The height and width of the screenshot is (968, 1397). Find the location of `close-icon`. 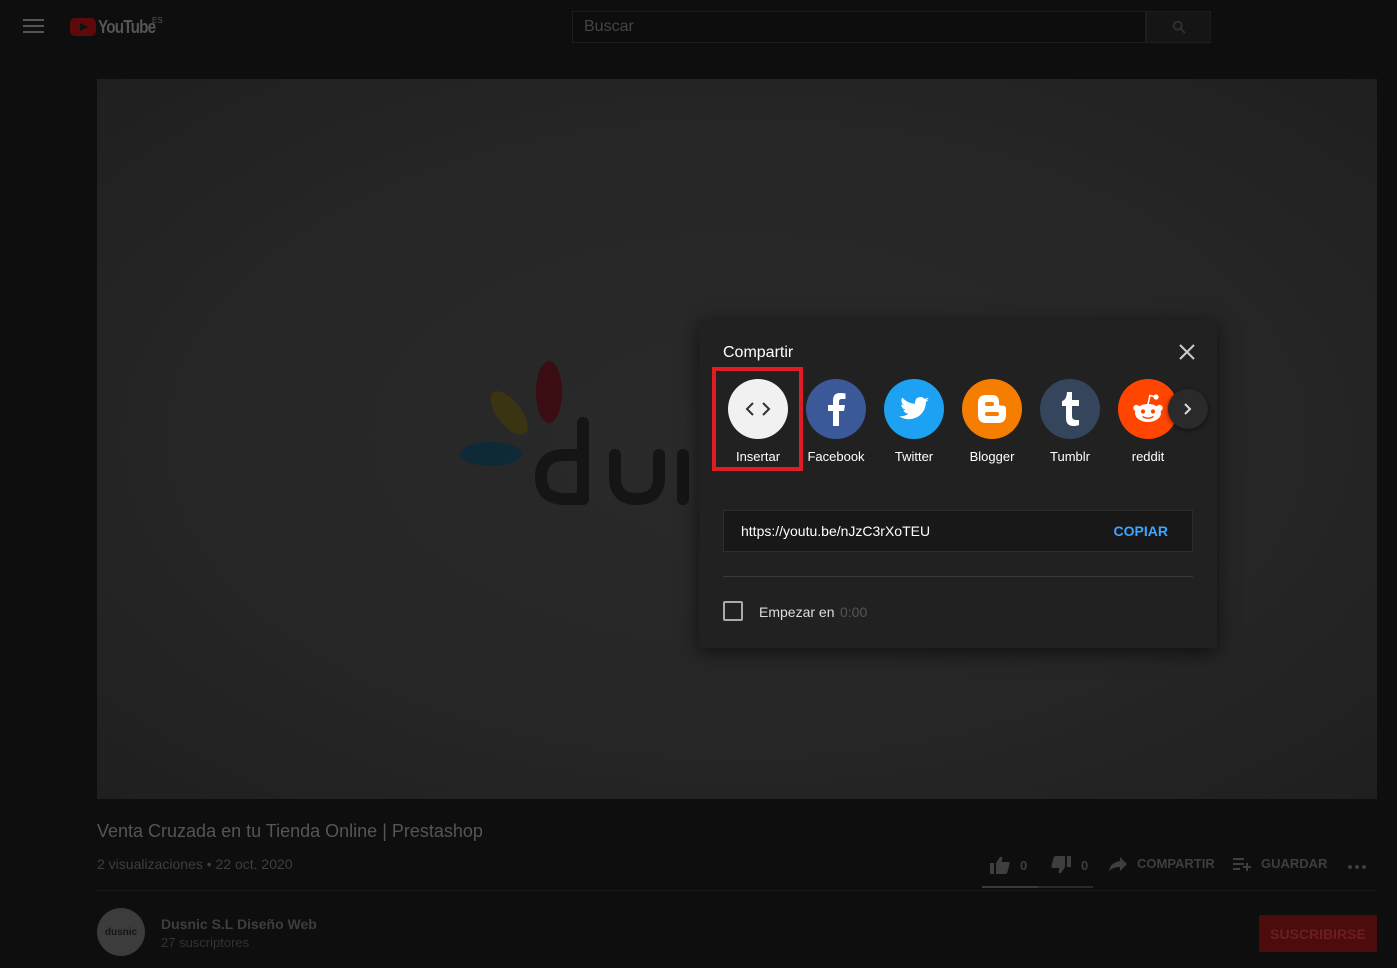

close-icon is located at coordinates (1187, 352).